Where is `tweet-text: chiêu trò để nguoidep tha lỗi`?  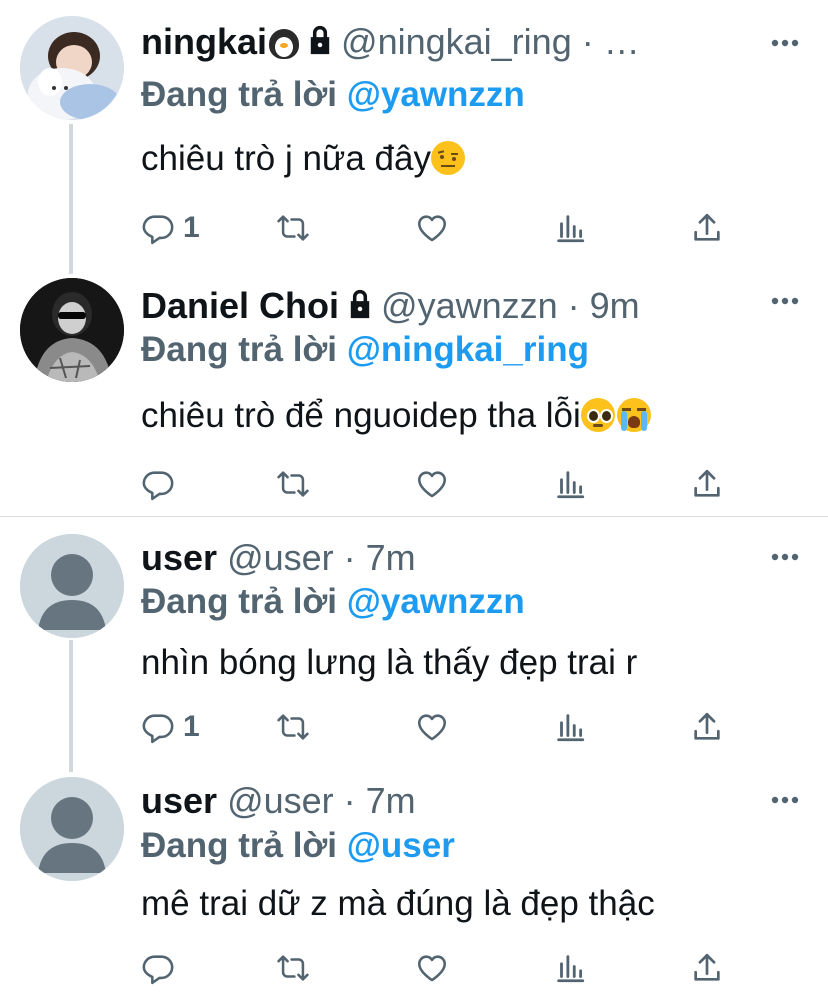
tweet-text: chiêu trò để nguoidep tha lỗi is located at coordinates (396, 416).